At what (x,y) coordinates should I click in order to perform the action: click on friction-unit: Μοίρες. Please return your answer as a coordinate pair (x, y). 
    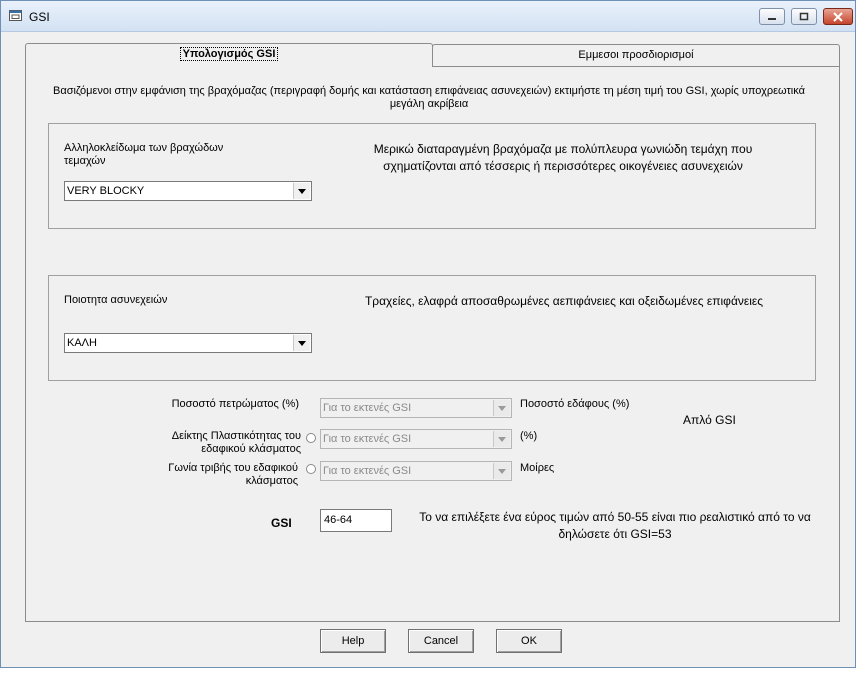
    Looking at the image, I should click on (537, 468).